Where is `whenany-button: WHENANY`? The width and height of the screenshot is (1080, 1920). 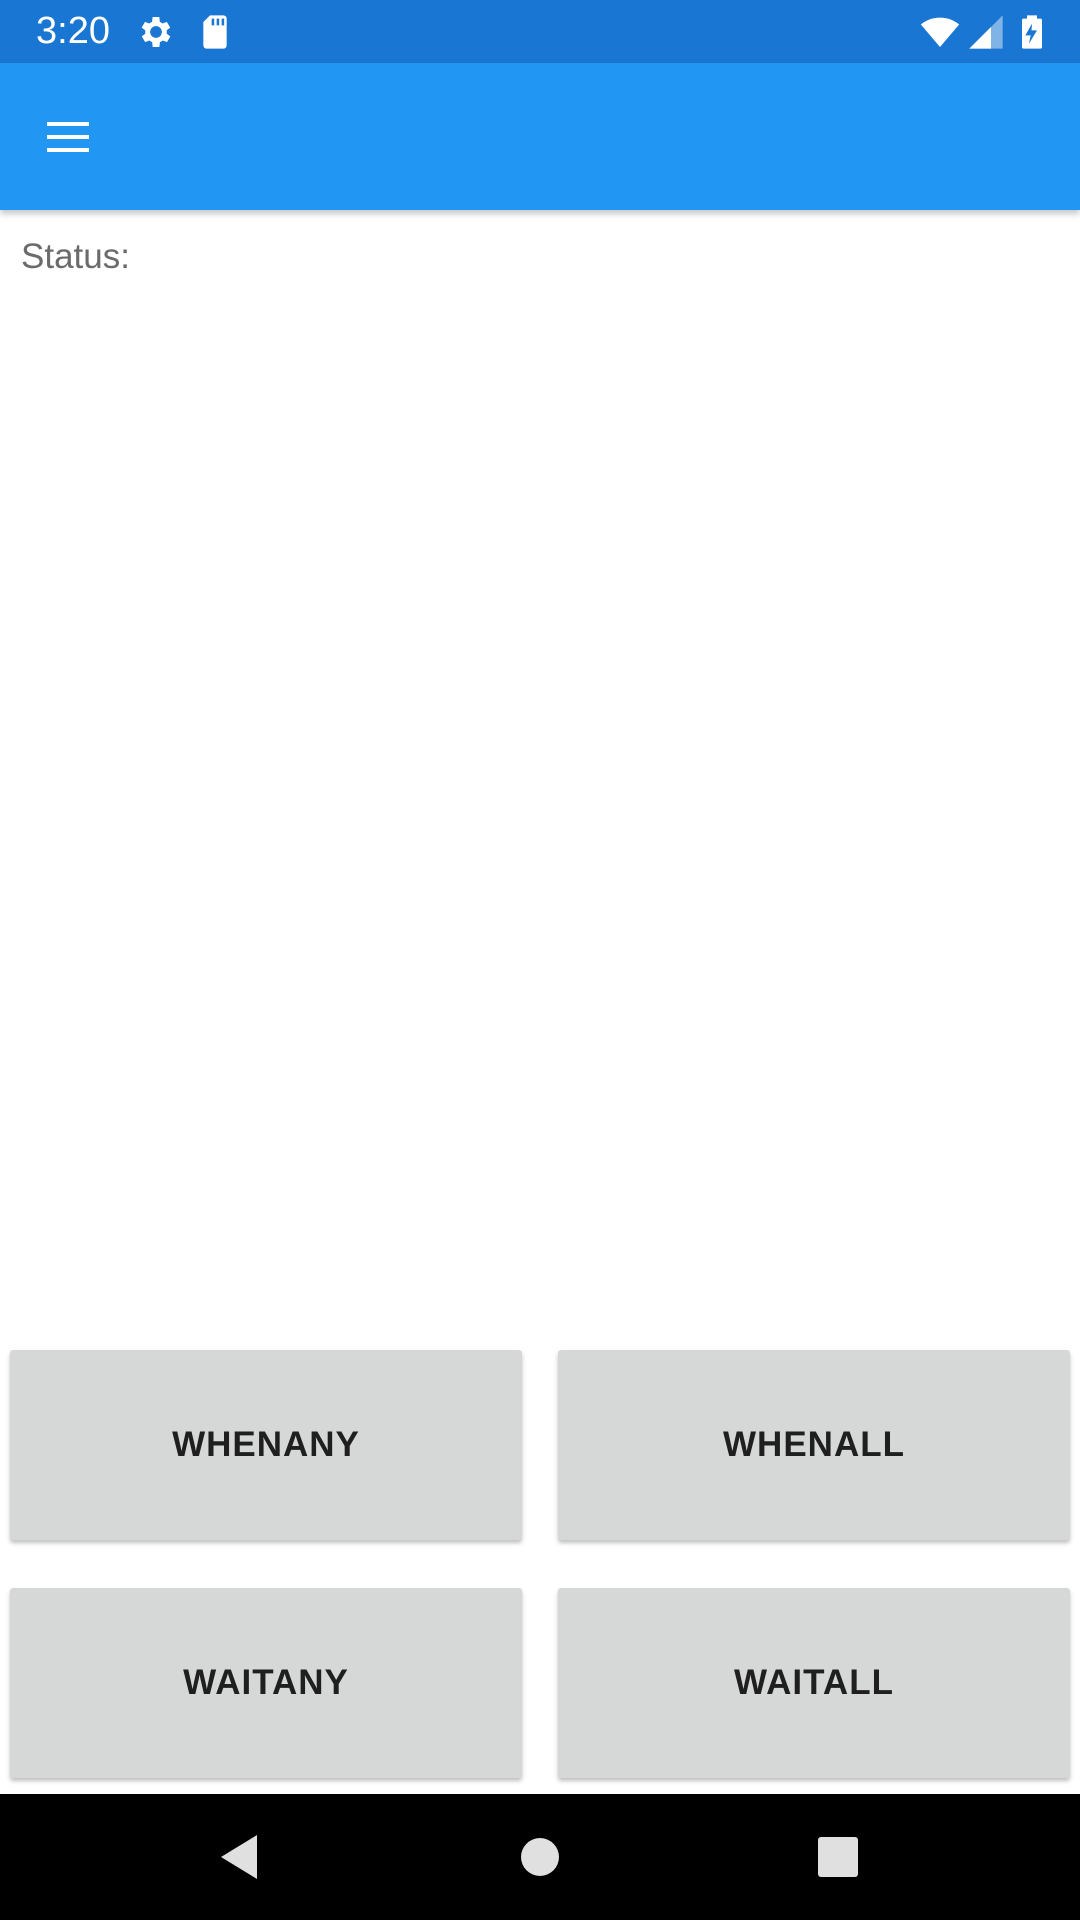 whenany-button: WHENANY is located at coordinates (266, 1445).